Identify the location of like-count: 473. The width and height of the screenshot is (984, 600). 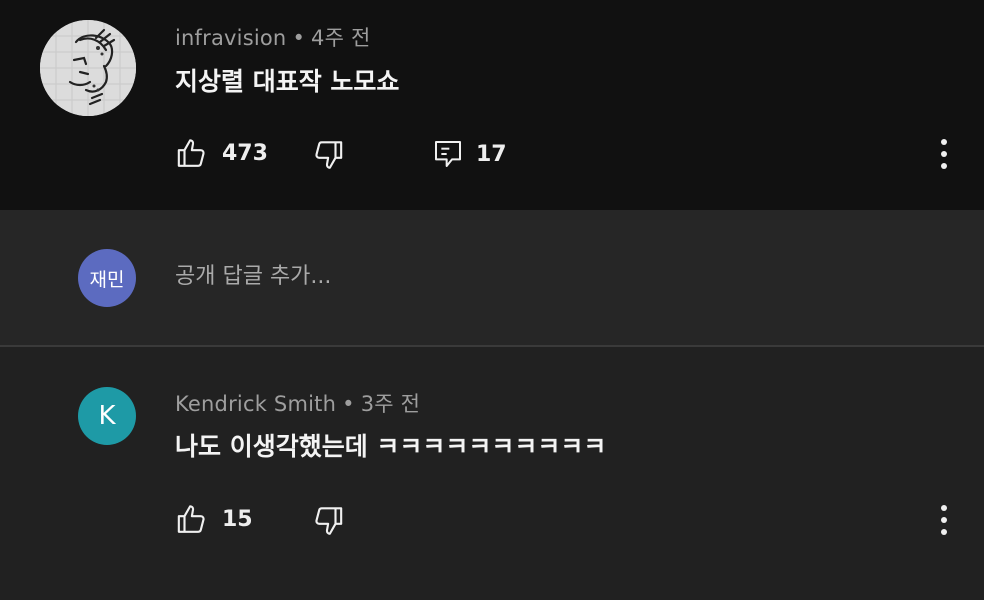
(245, 153).